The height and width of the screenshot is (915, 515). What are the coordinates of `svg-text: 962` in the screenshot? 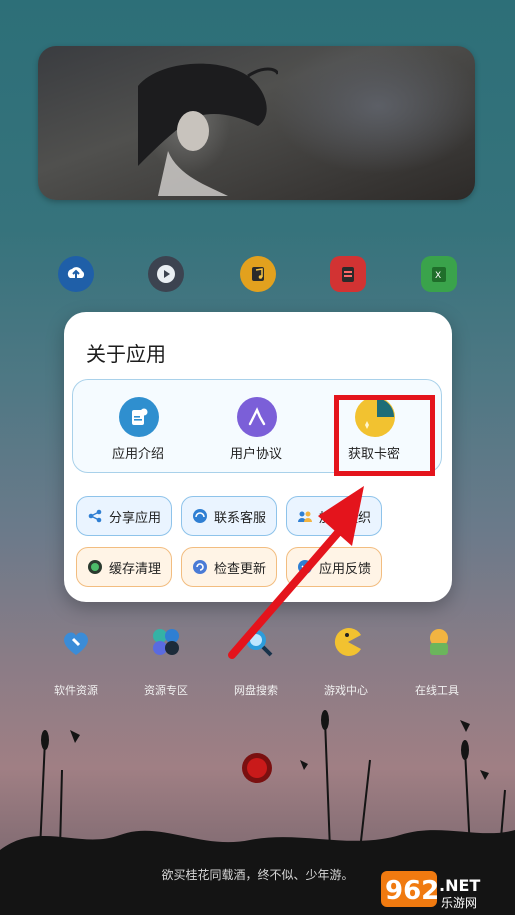 It's located at (412, 891).